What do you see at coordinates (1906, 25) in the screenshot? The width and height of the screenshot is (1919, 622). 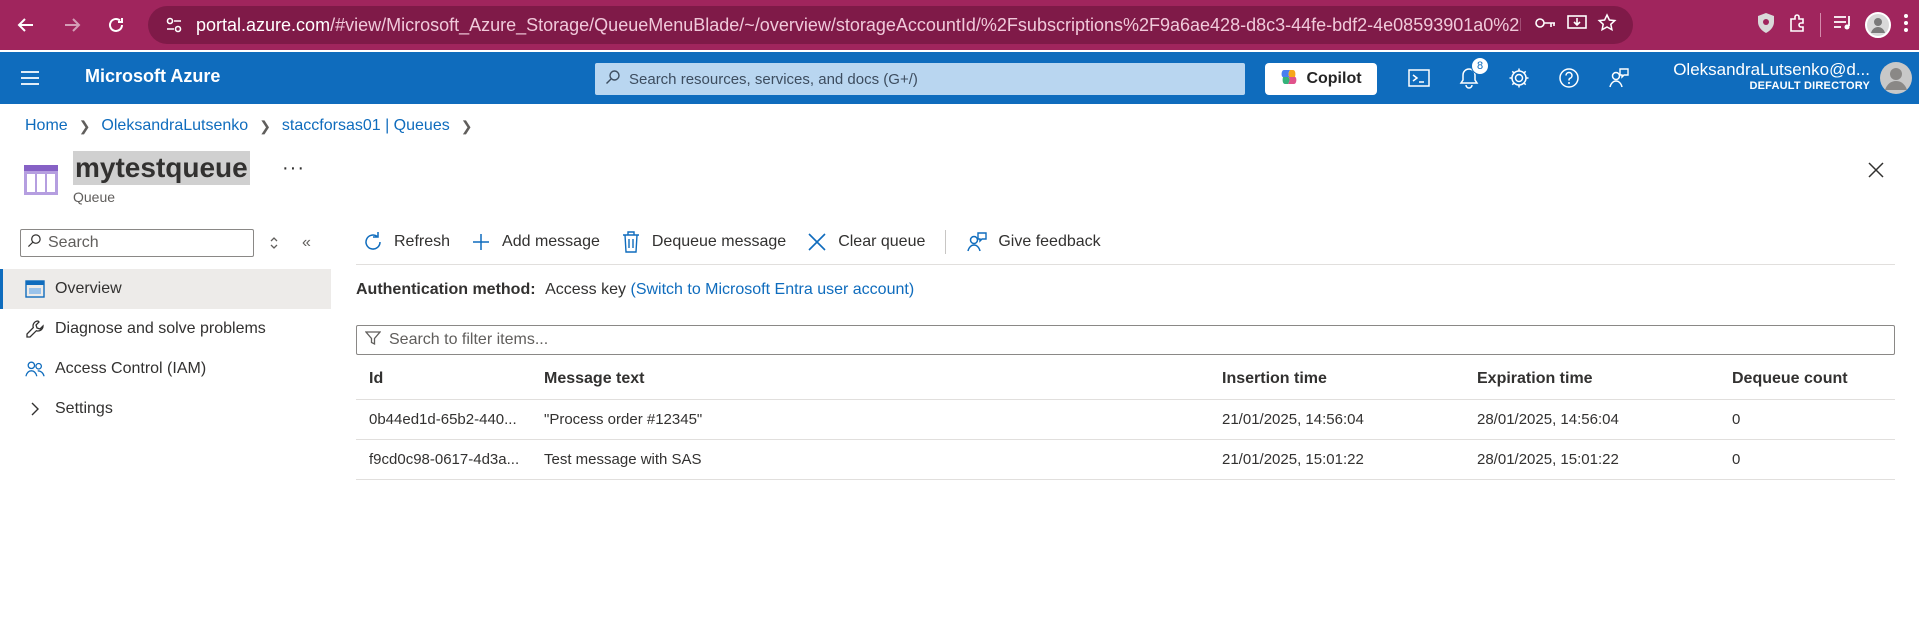 I see `browser-menu-icon` at bounding box center [1906, 25].